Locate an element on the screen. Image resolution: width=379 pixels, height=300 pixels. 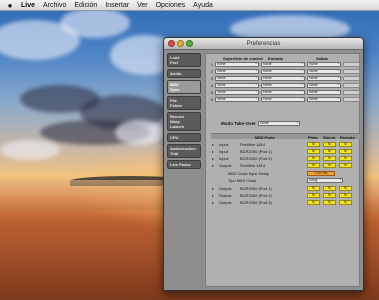
menu-opciones: Opciones is located at coordinates (171, 5).